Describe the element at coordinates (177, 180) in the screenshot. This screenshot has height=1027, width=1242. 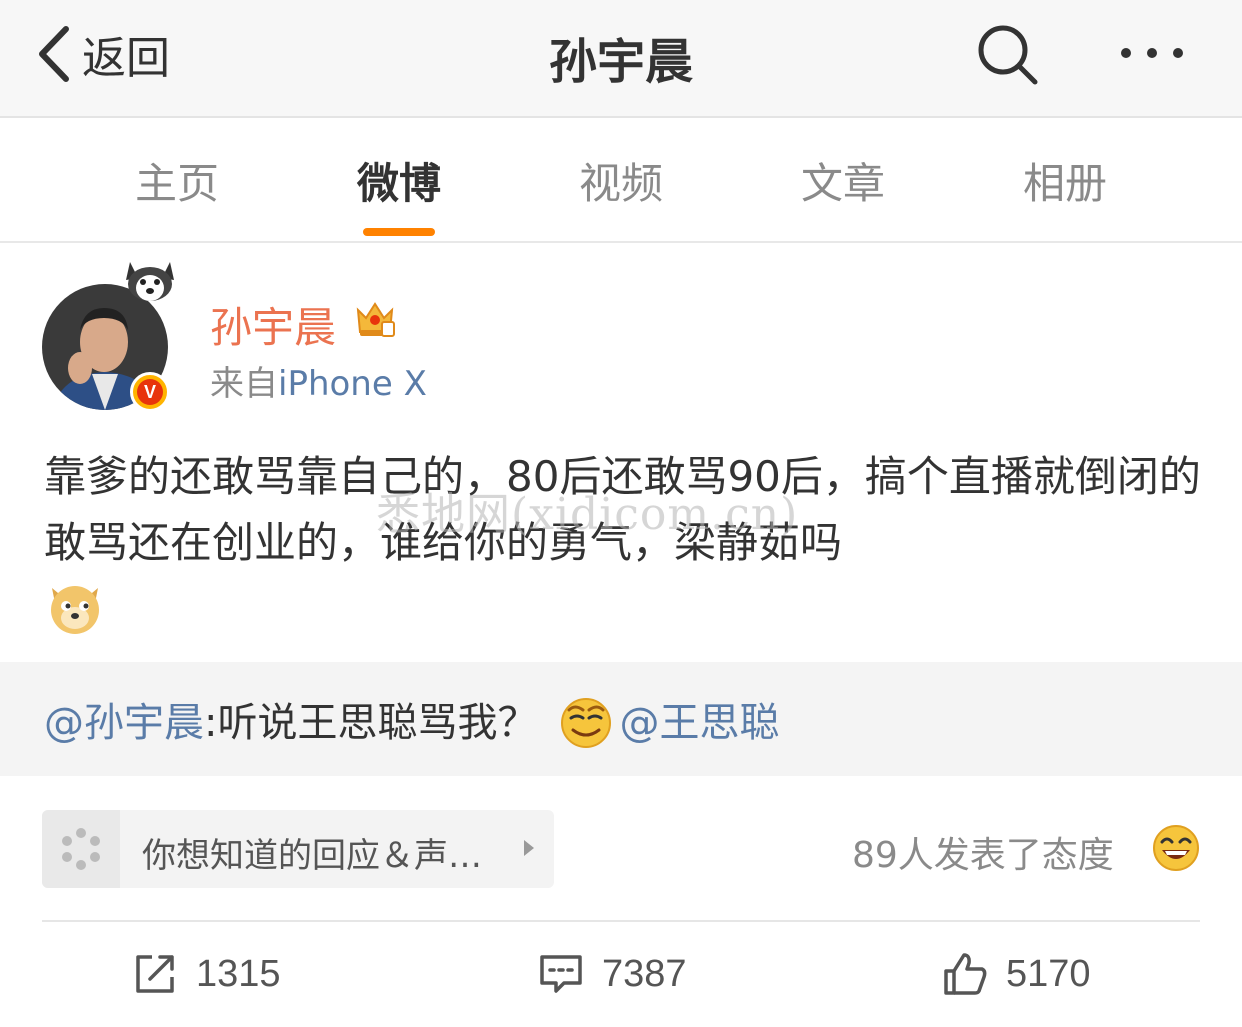
I see `tab-home: 主页` at that location.